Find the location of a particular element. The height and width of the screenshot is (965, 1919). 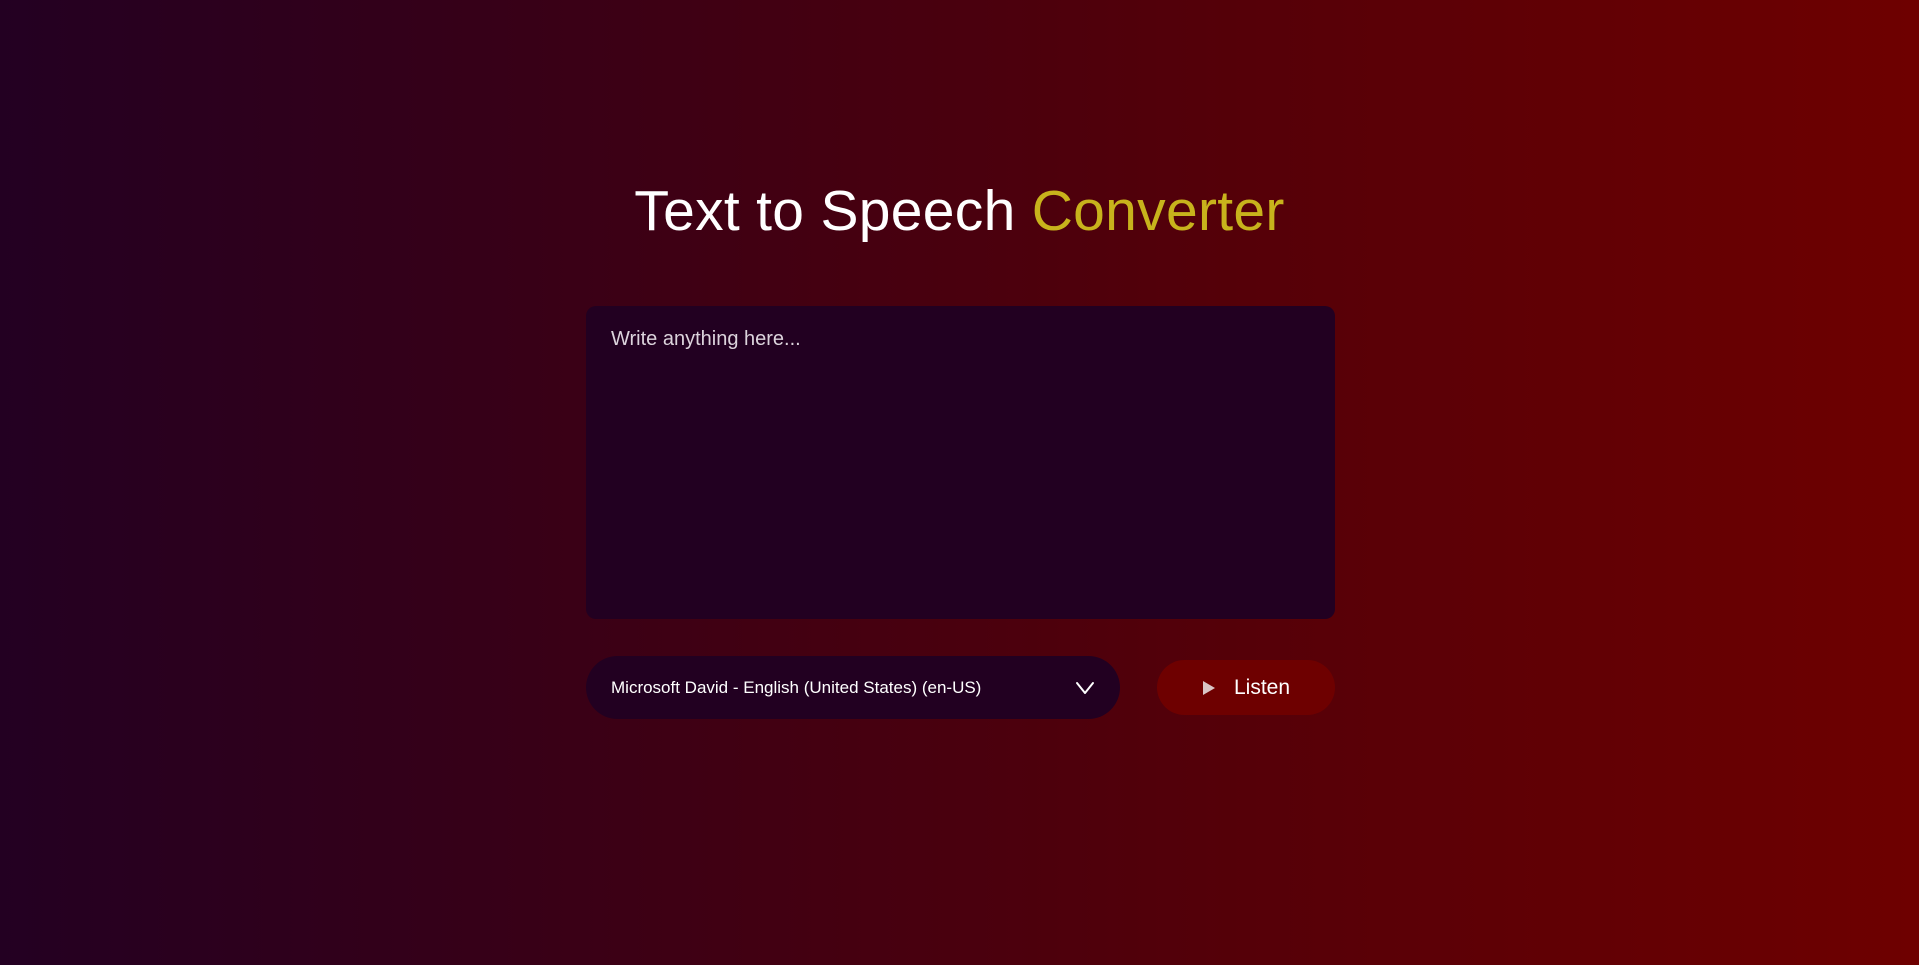

chevron-down-icon is located at coordinates (1085, 688).